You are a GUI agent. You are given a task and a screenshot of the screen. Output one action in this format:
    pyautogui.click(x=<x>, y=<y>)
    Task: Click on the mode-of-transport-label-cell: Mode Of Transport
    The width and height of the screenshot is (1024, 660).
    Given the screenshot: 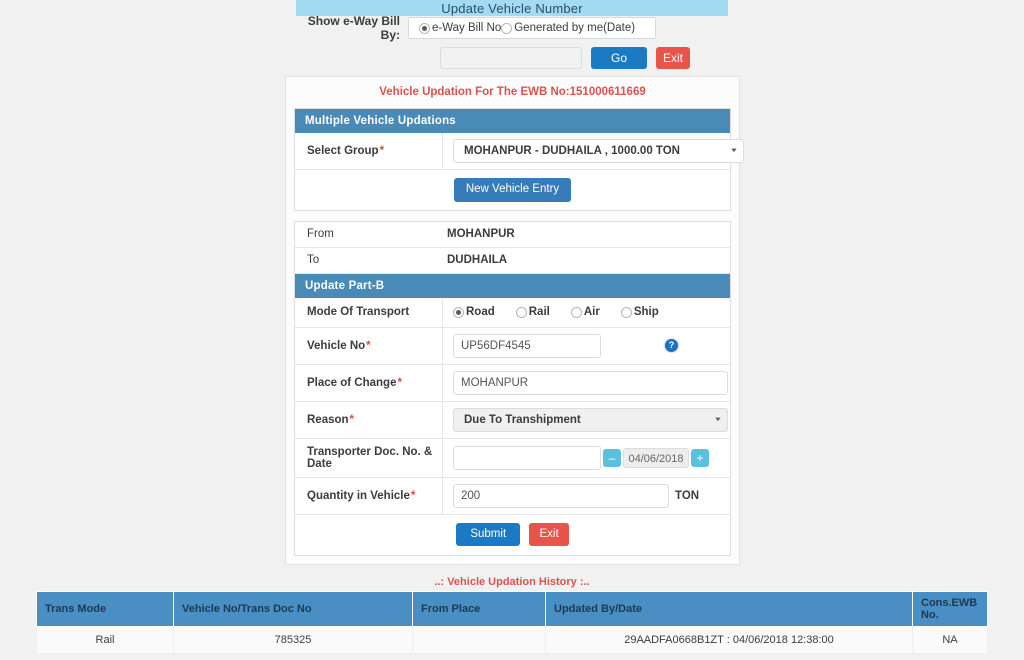 What is the action you would take?
    pyautogui.click(x=369, y=312)
    